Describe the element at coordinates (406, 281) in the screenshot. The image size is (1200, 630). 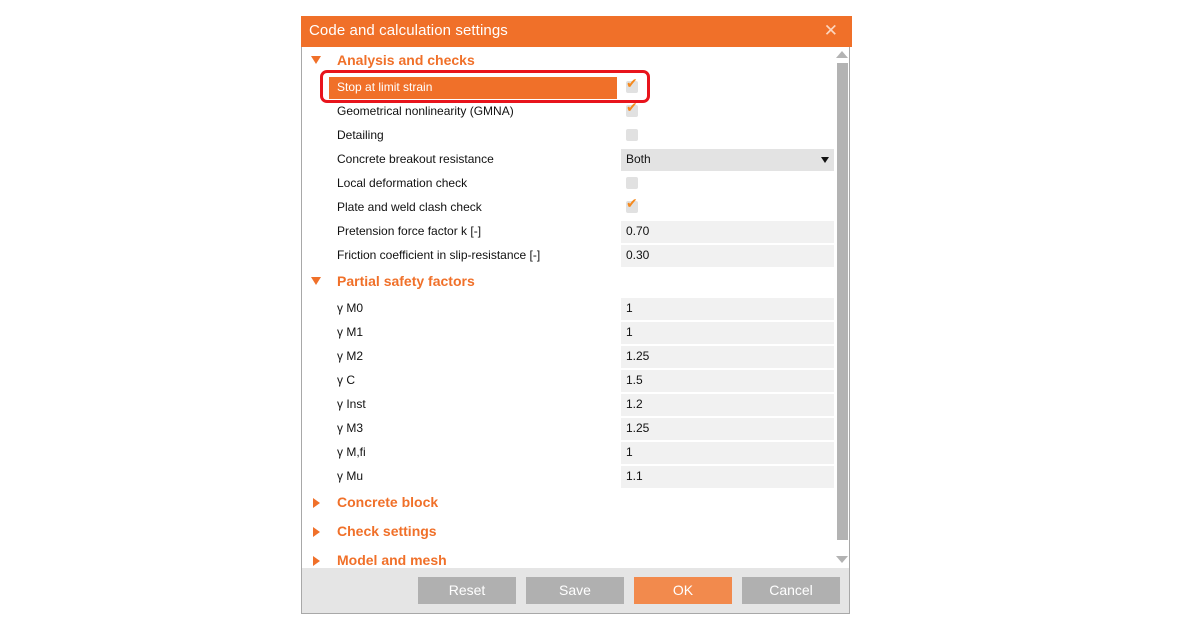
I see `section-label: Partial safety factors` at that location.